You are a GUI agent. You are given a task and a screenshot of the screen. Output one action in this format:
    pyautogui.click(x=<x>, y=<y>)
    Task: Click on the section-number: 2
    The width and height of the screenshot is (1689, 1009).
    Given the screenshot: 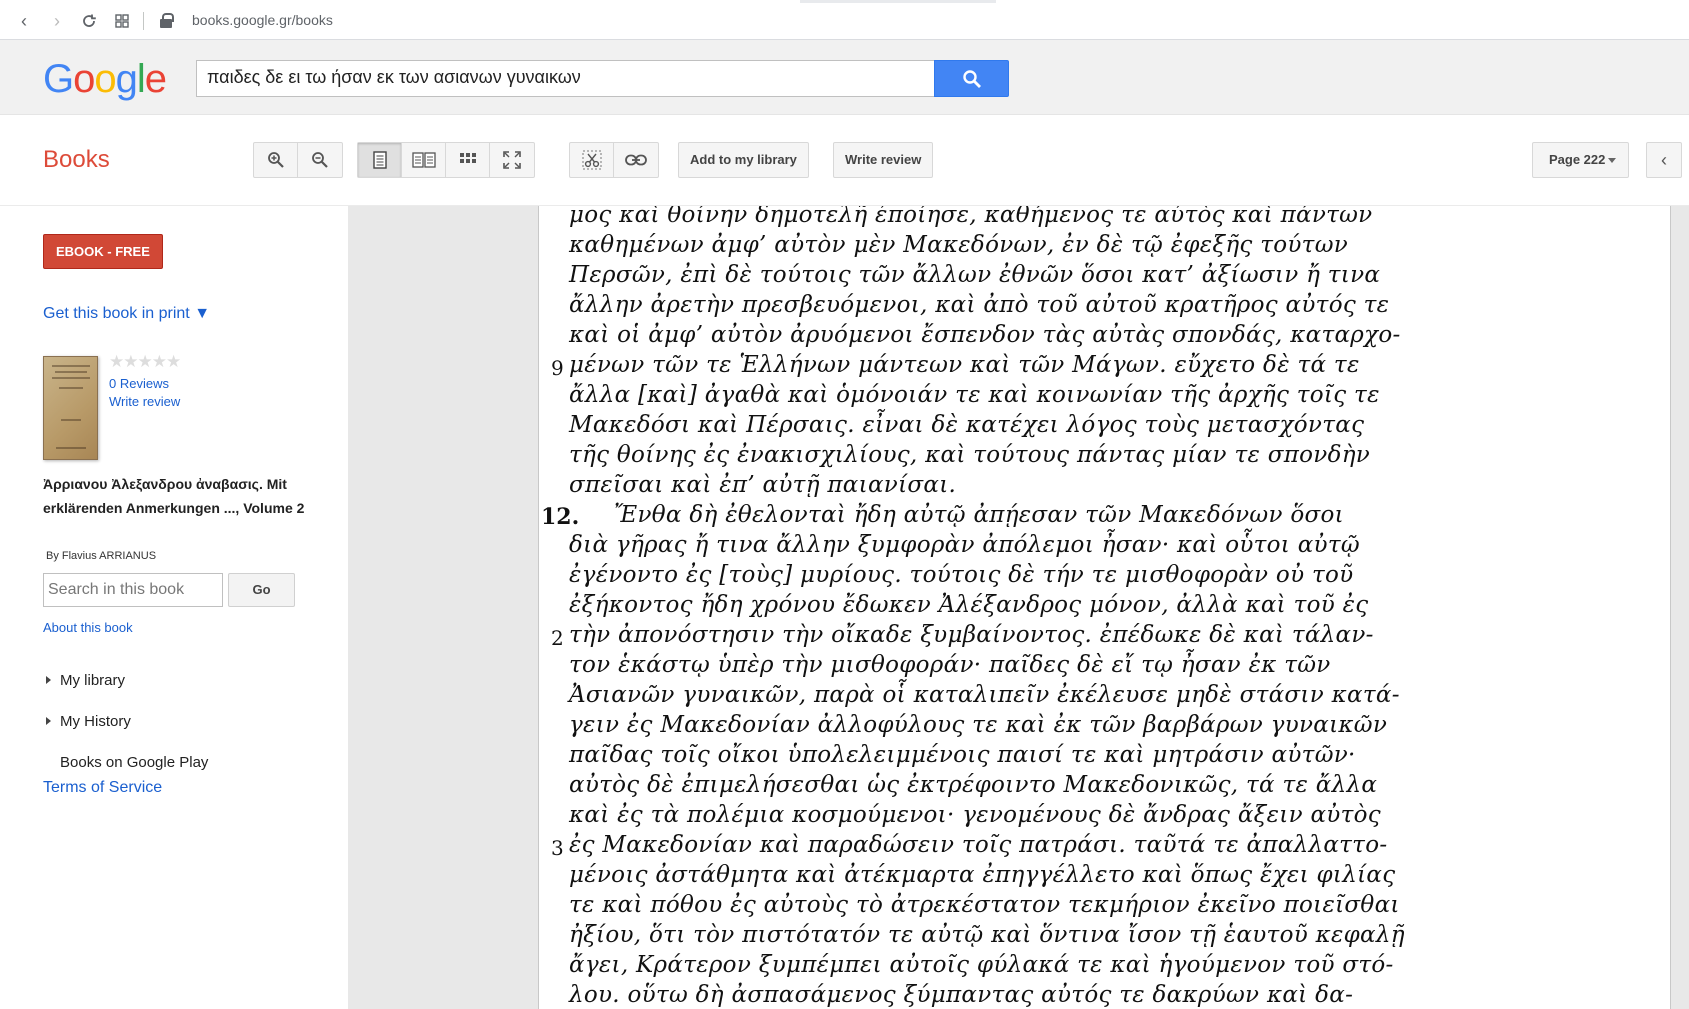 What is the action you would take?
    pyautogui.click(x=557, y=638)
    